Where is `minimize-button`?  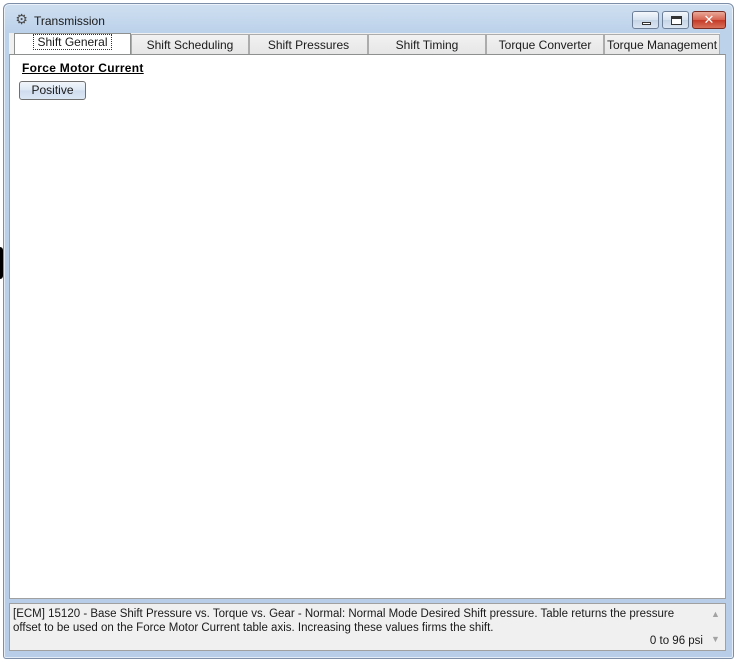
minimize-button is located at coordinates (645, 20).